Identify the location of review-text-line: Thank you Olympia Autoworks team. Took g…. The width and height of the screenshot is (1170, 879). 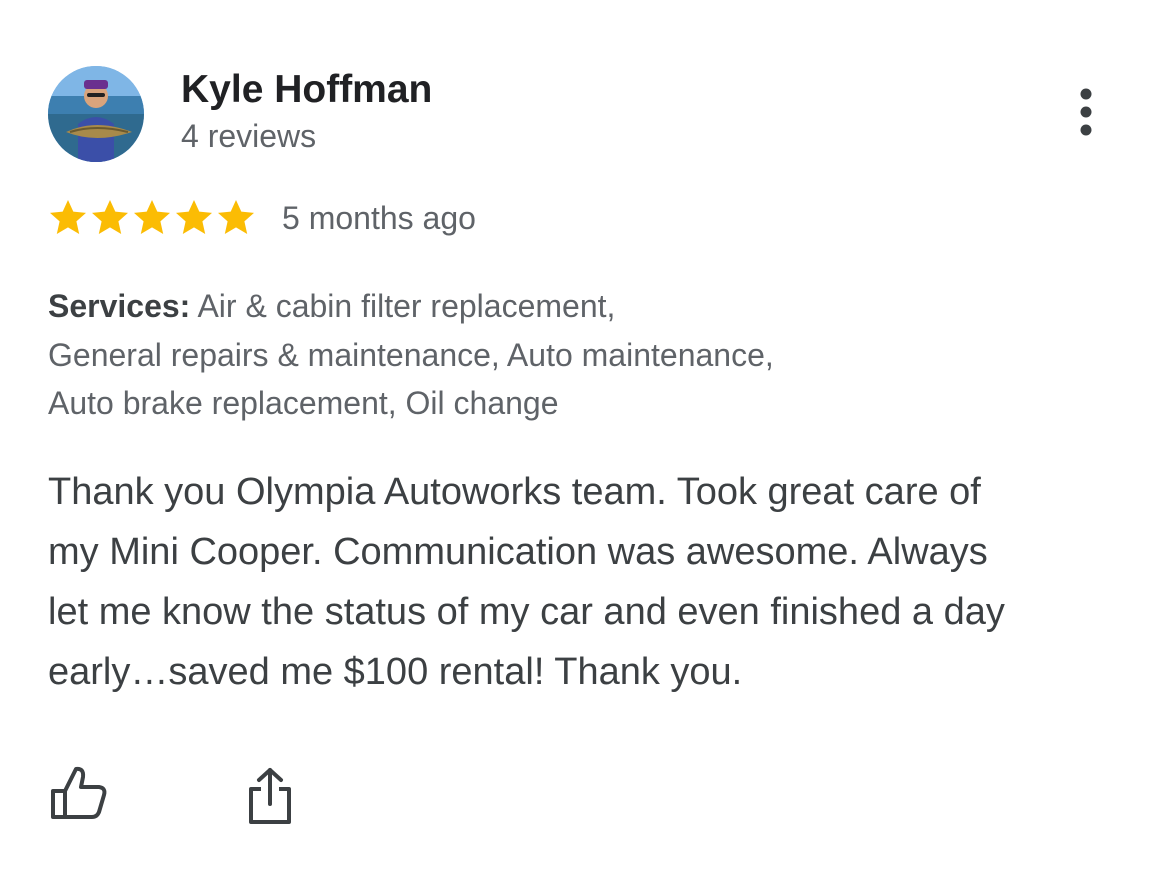
(514, 492).